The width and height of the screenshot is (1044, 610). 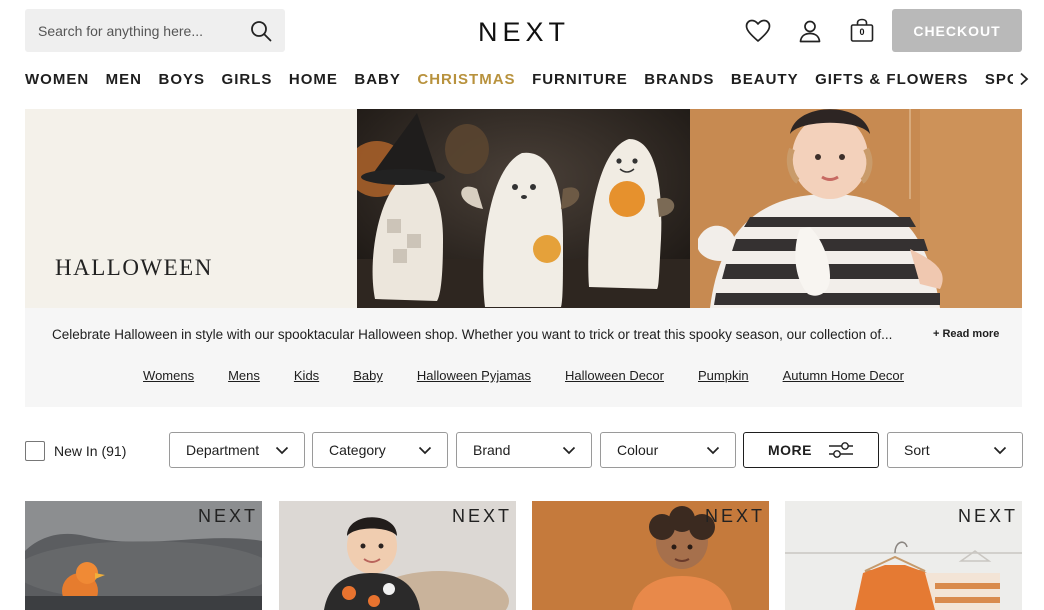 I want to click on read-more-link: + Read more, so click(x=966, y=334).